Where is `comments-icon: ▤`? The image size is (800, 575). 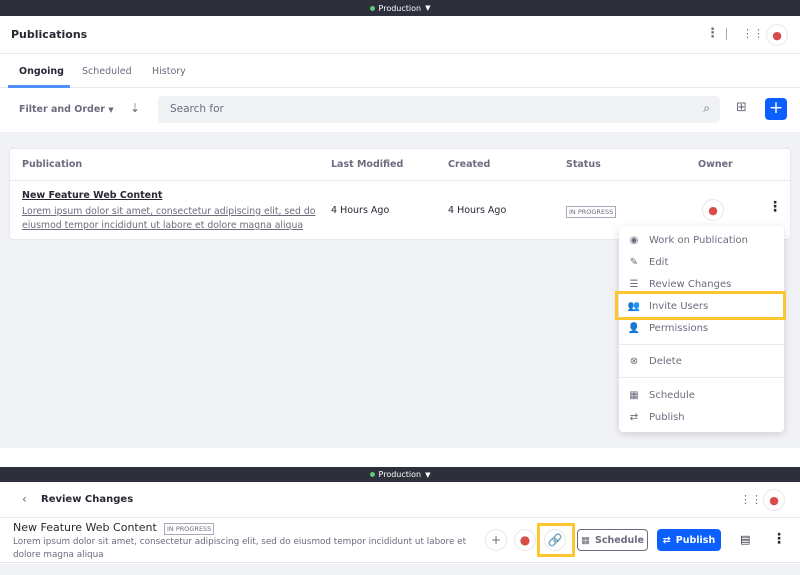 comments-icon: ▤ is located at coordinates (745, 539).